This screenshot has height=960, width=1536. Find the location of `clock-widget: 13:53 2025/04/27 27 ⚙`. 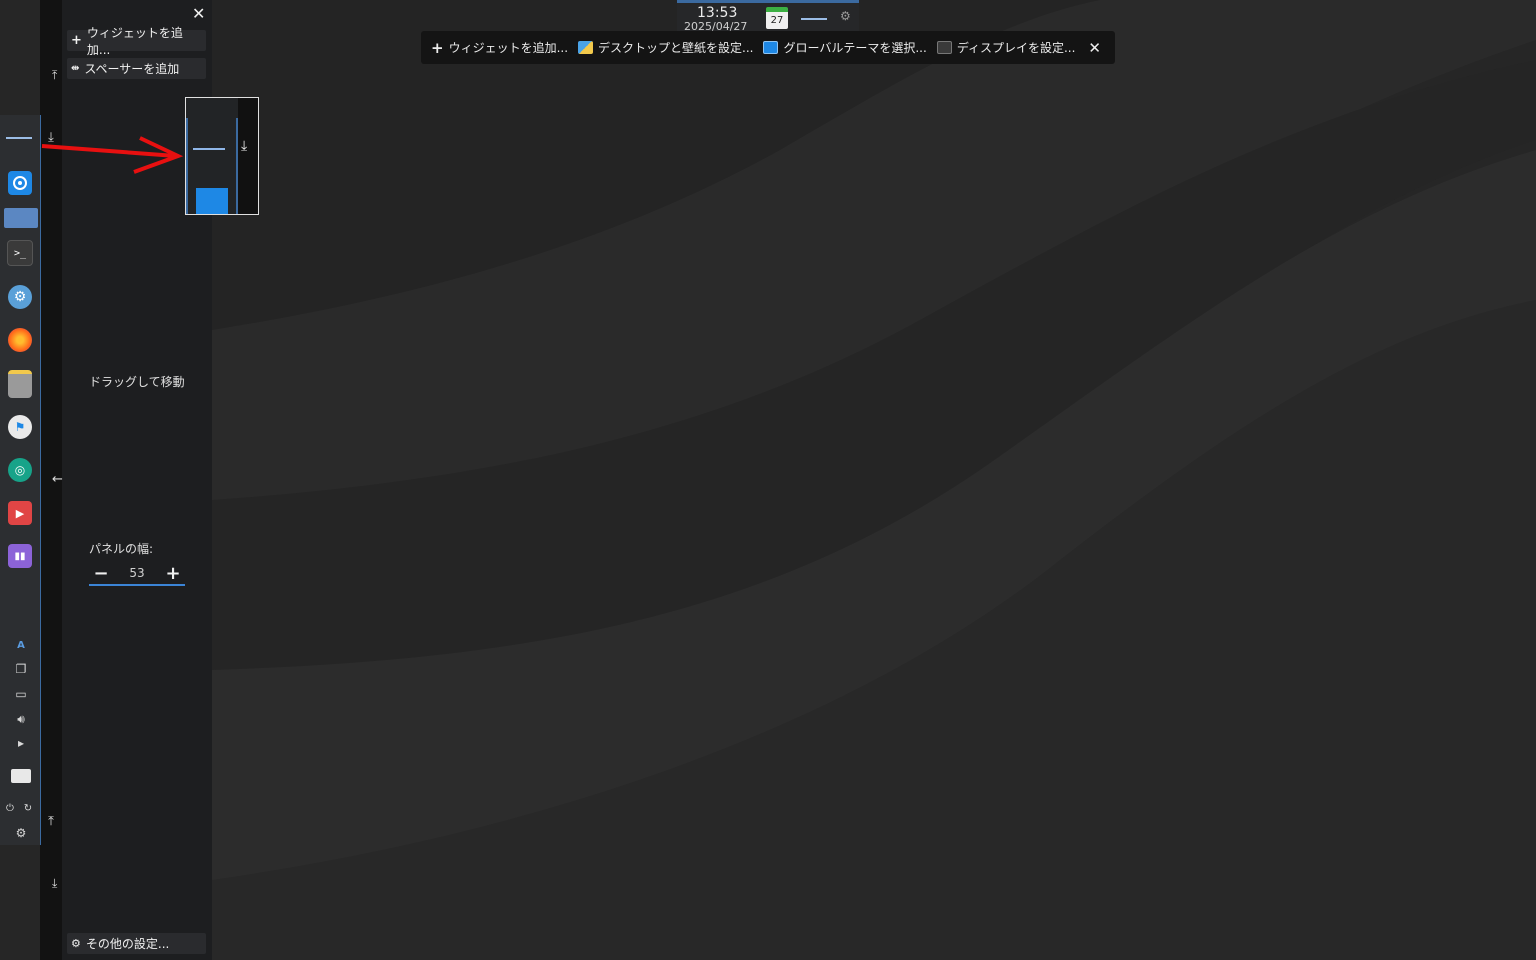

clock-widget: 13:53 2025/04/27 27 ⚙ is located at coordinates (768, 17).